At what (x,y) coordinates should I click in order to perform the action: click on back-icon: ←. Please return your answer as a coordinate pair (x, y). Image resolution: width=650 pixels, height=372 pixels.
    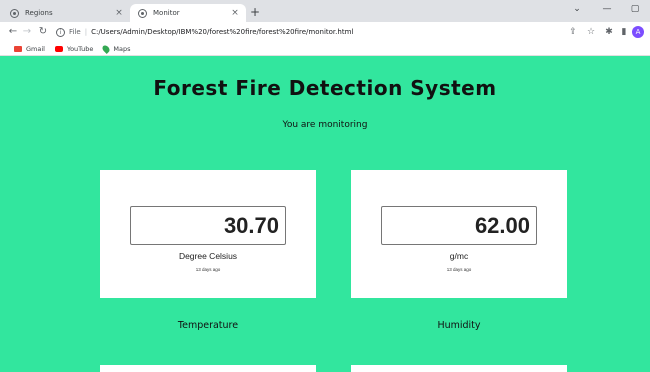
    Looking at the image, I should click on (13, 32).